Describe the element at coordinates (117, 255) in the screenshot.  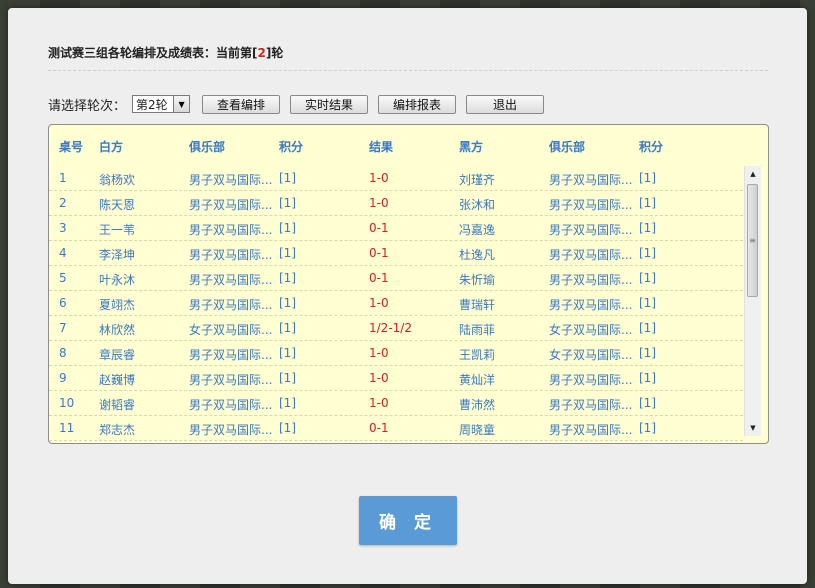
I see `cell-white-player: 李泽坤` at that location.